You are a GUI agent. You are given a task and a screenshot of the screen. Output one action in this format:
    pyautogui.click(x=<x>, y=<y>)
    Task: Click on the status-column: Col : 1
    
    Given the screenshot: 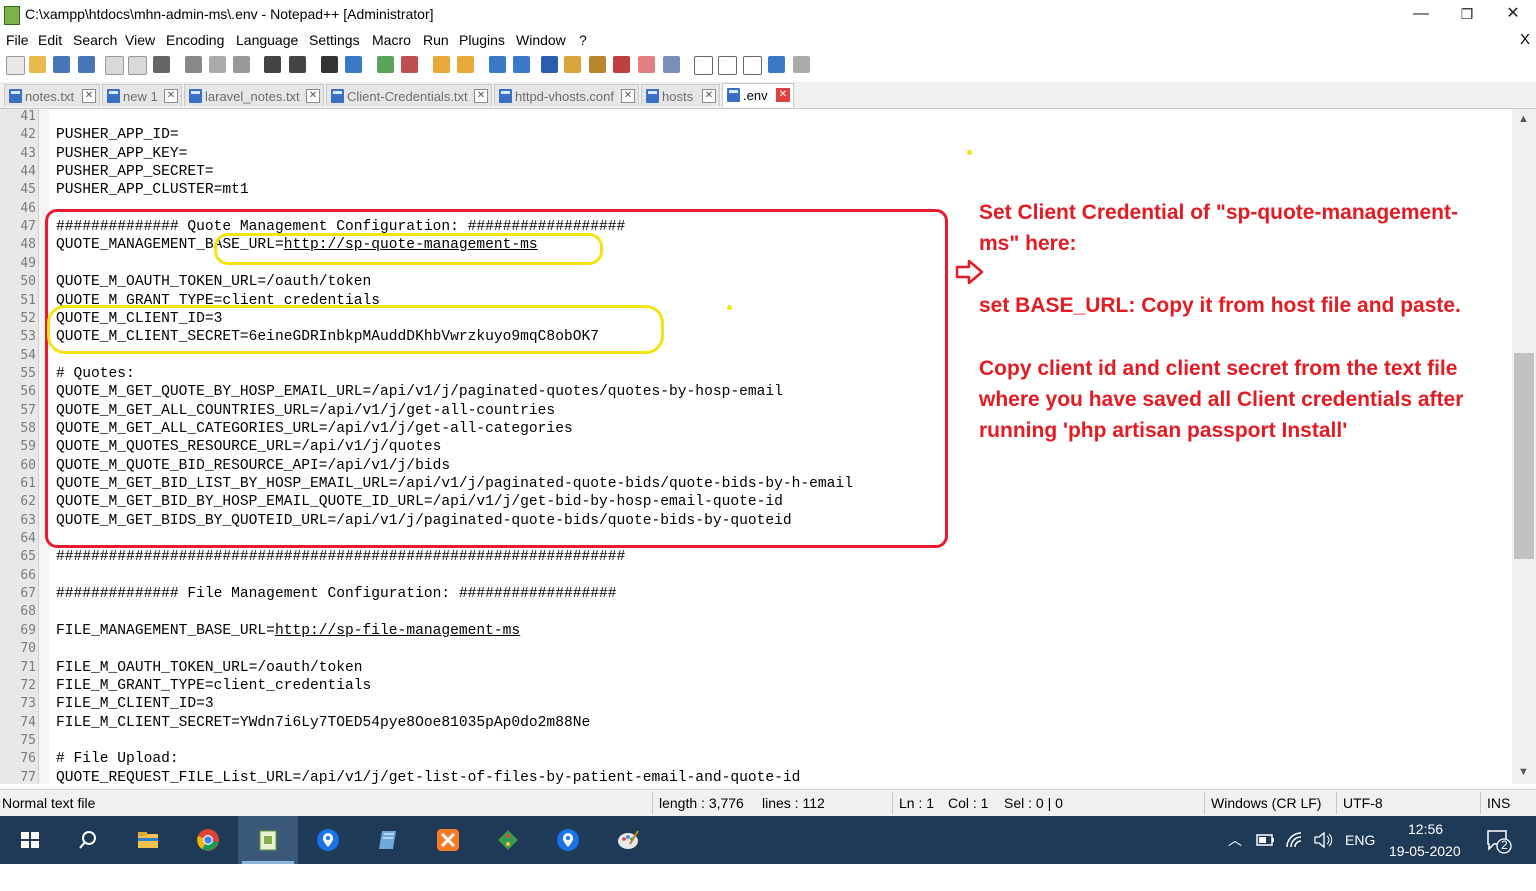 What is the action you would take?
    pyautogui.click(x=968, y=803)
    